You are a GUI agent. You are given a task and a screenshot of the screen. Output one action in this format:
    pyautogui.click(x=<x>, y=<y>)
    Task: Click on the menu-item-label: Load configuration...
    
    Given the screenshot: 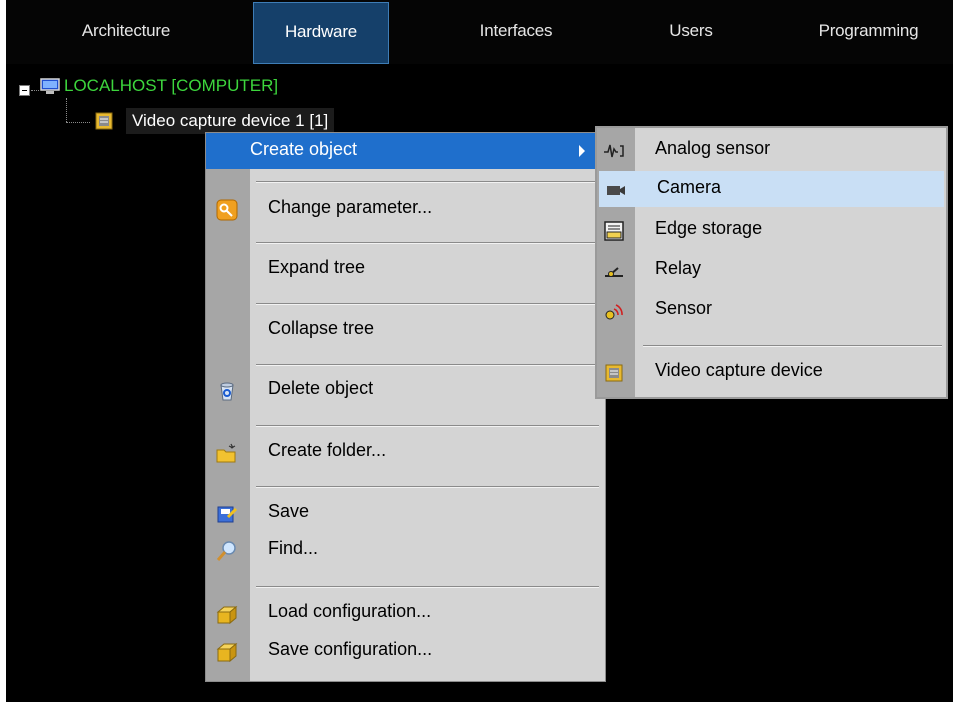 What is the action you would take?
    pyautogui.click(x=350, y=611)
    